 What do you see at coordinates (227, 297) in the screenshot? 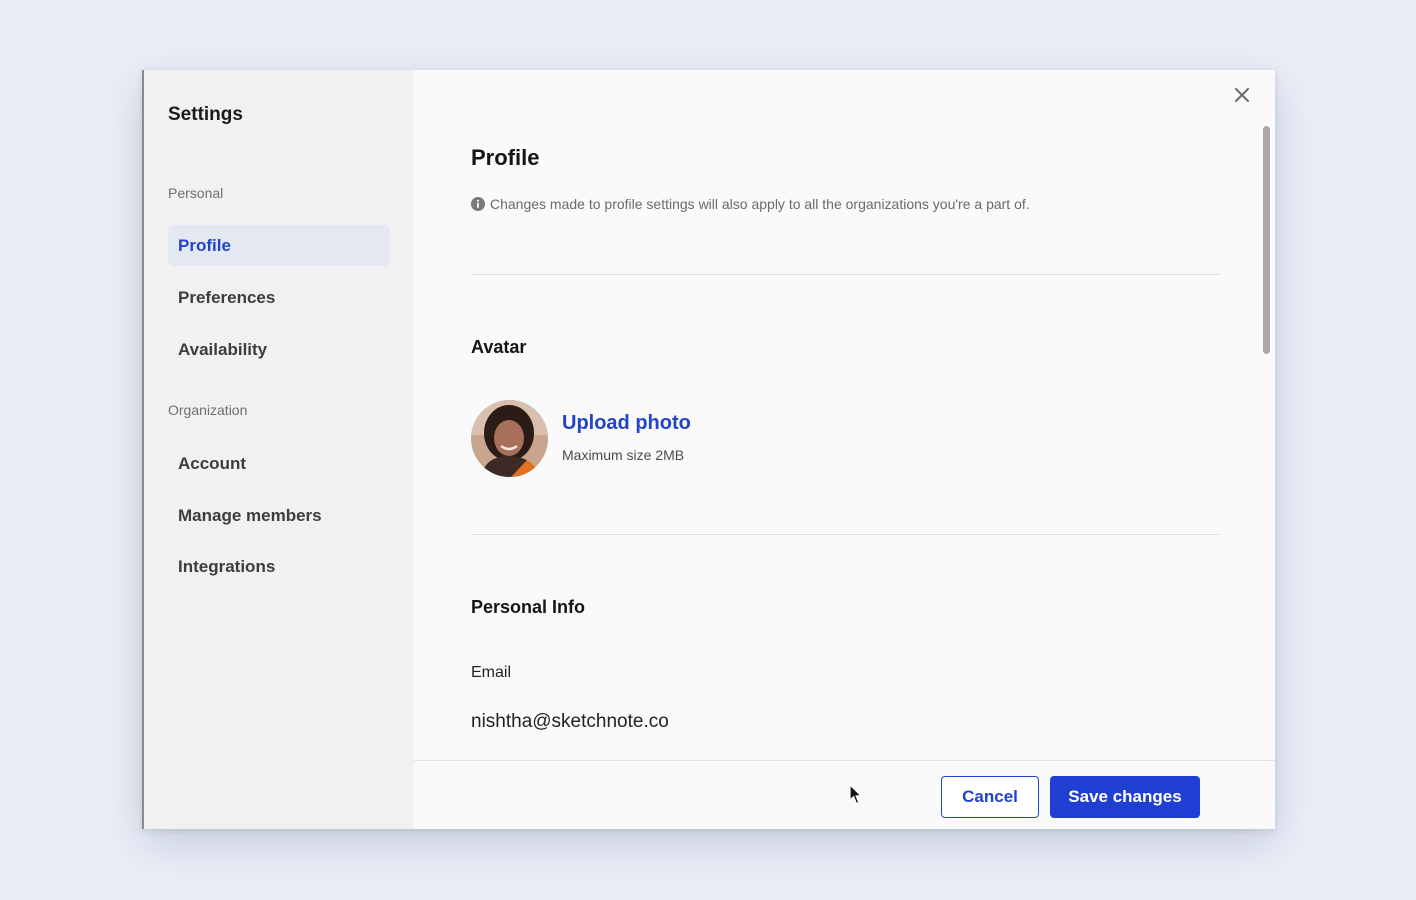
I see `sidebar-item-label: Preferences` at bounding box center [227, 297].